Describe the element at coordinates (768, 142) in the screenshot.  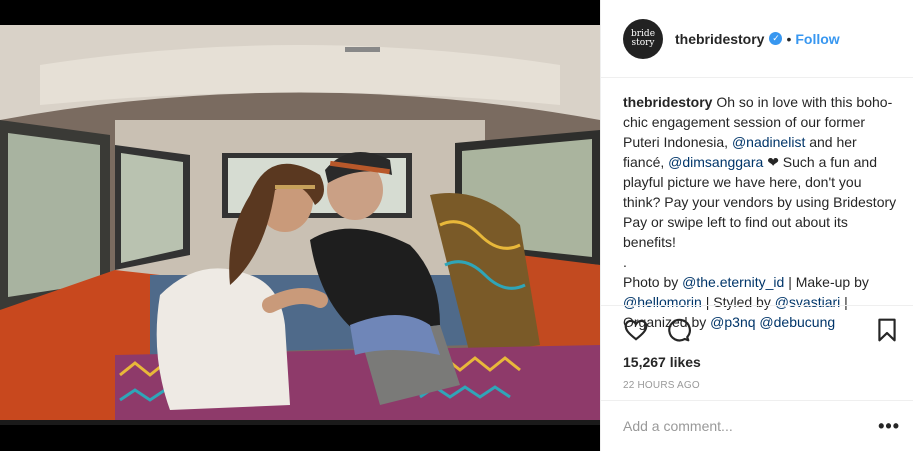
I see `mention-link: @nadinelist` at that location.